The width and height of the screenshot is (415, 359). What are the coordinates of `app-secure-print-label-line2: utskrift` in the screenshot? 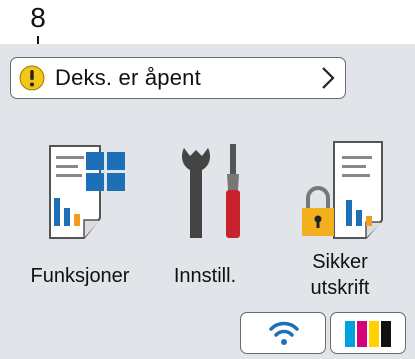 It's located at (340, 288).